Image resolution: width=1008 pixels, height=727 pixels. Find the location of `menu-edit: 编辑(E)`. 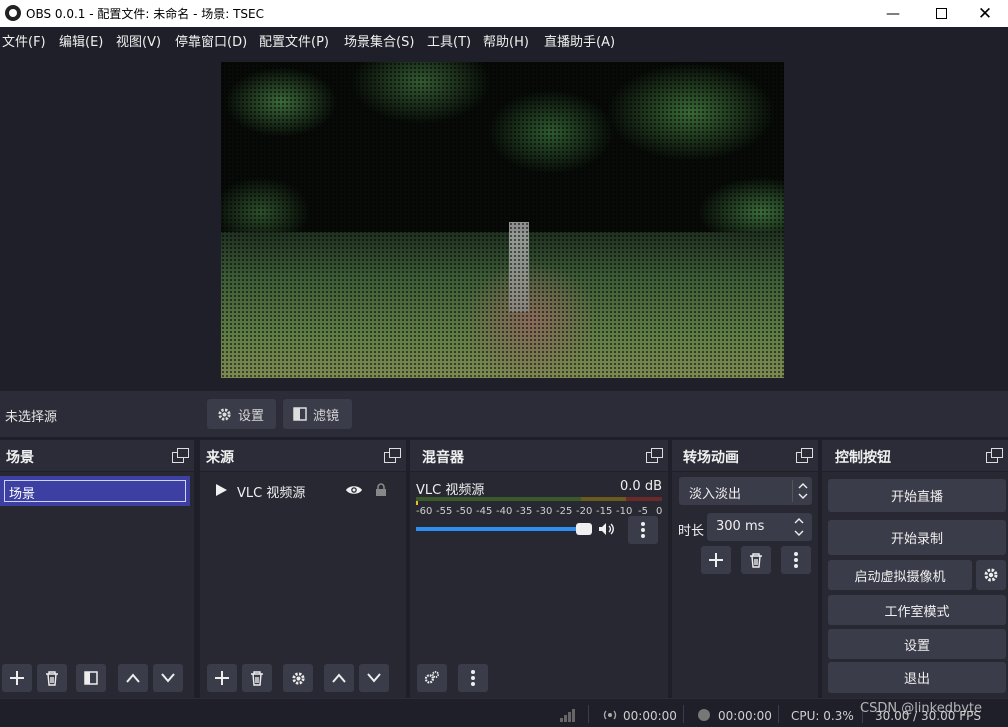

menu-edit: 编辑(E) is located at coordinates (81, 40).